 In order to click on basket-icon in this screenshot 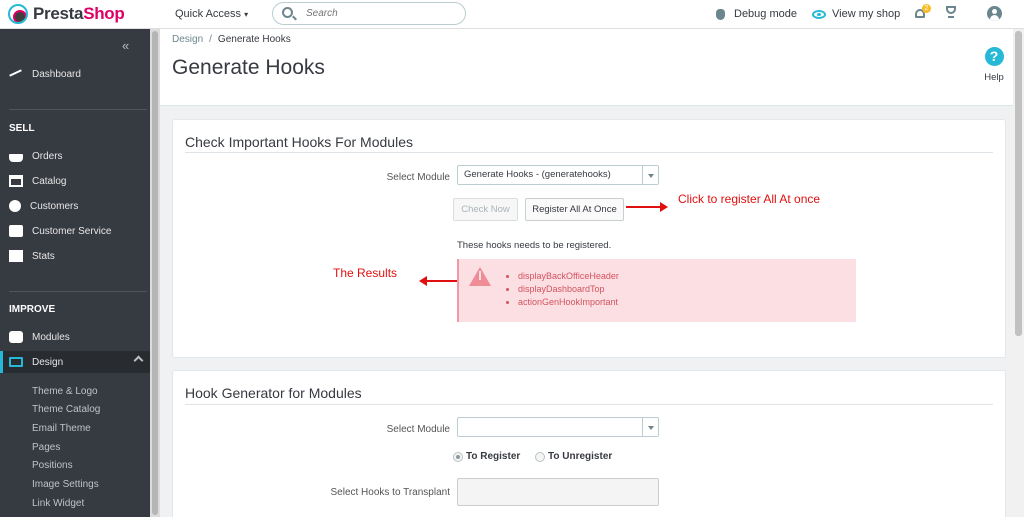, I will do `click(16, 158)`.